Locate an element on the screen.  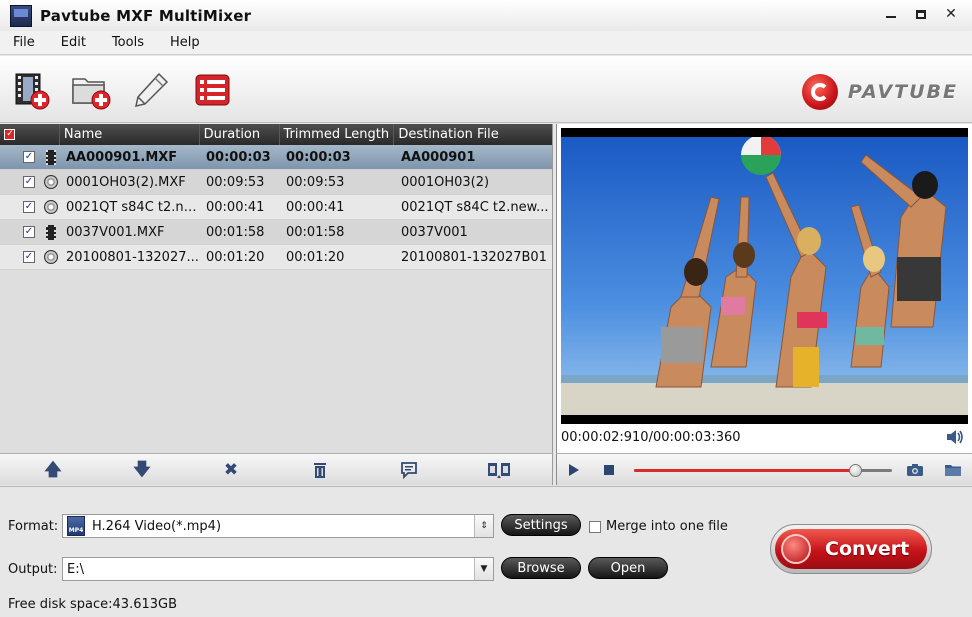
maximize-button is located at coordinates (921, 14).